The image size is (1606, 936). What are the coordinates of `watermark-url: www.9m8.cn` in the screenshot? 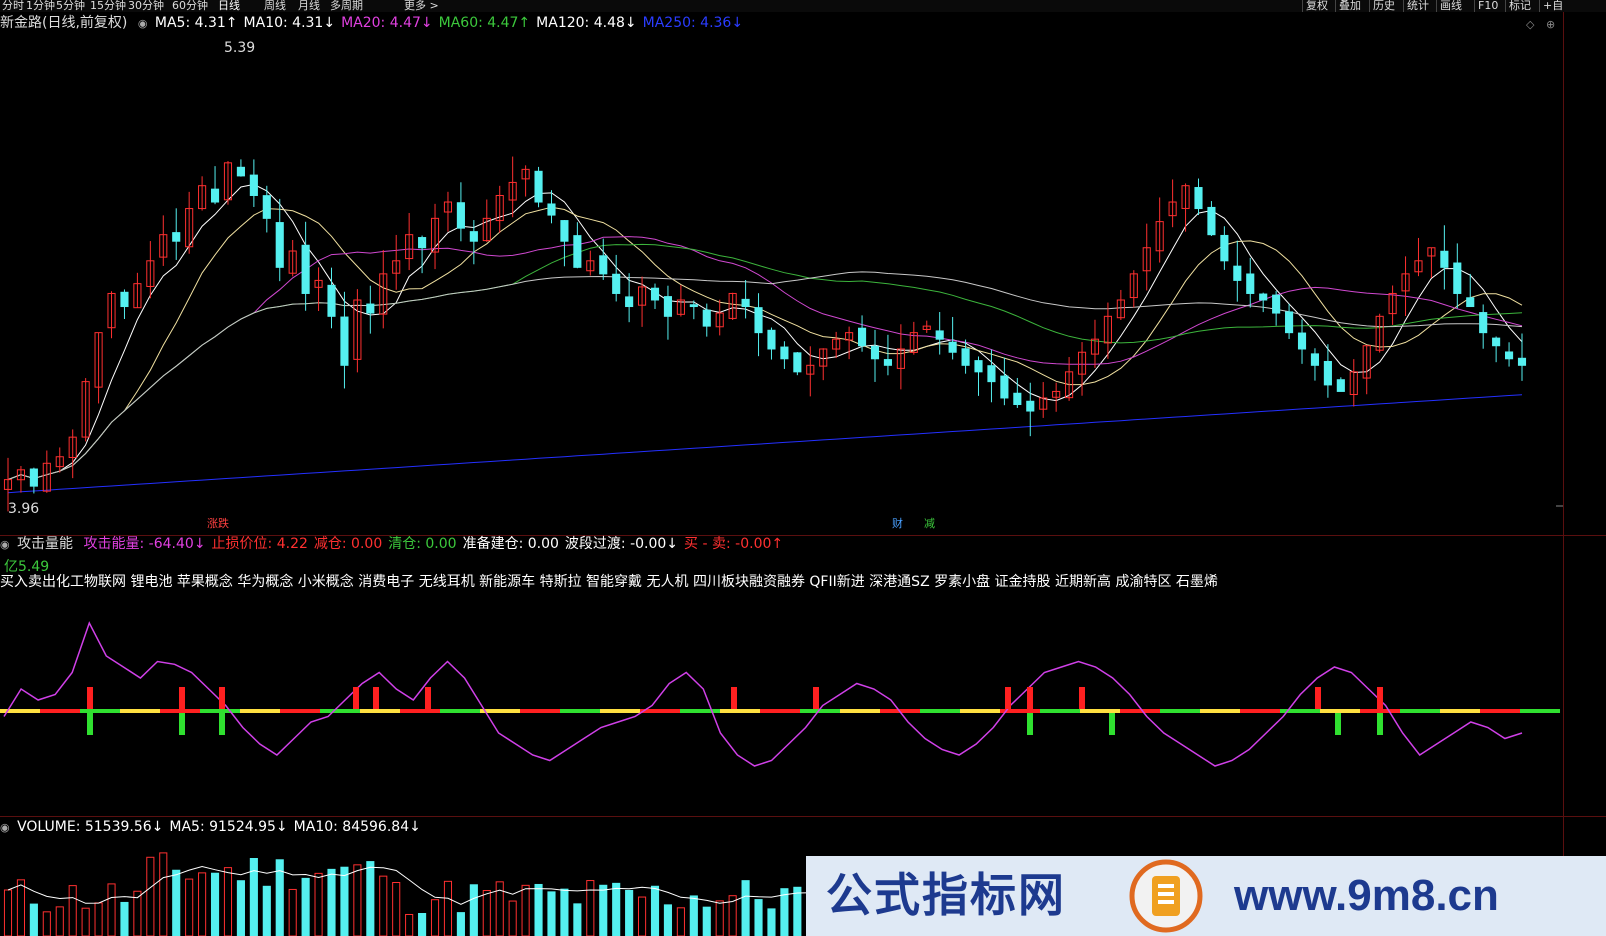 It's located at (1366, 895).